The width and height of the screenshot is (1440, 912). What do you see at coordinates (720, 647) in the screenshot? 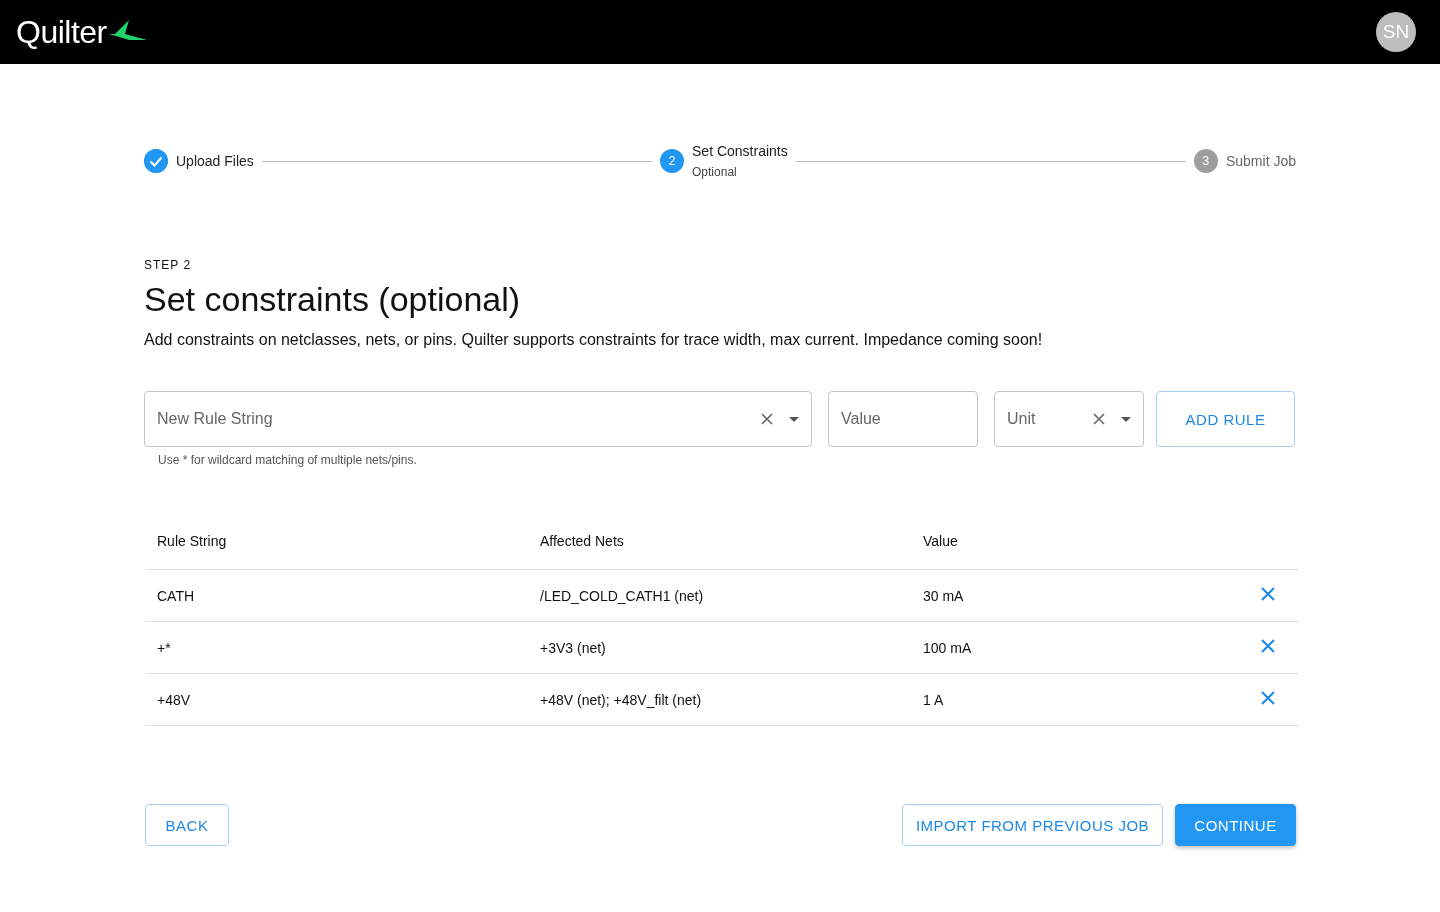
I see `table-cell: +3V3 (net)` at bounding box center [720, 647].